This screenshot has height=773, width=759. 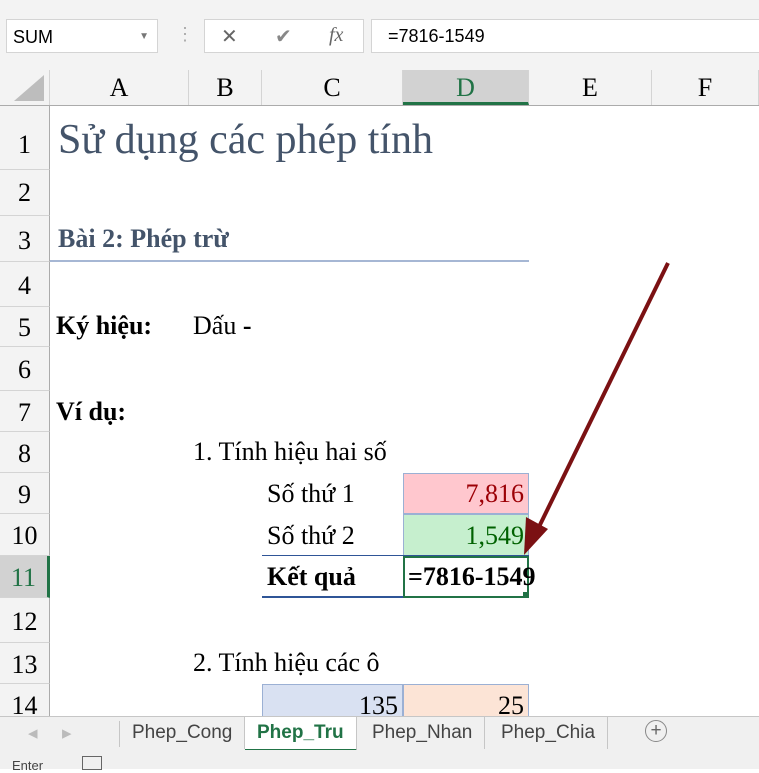 I want to click on chevron-down-icon: ▼, so click(x=144, y=37).